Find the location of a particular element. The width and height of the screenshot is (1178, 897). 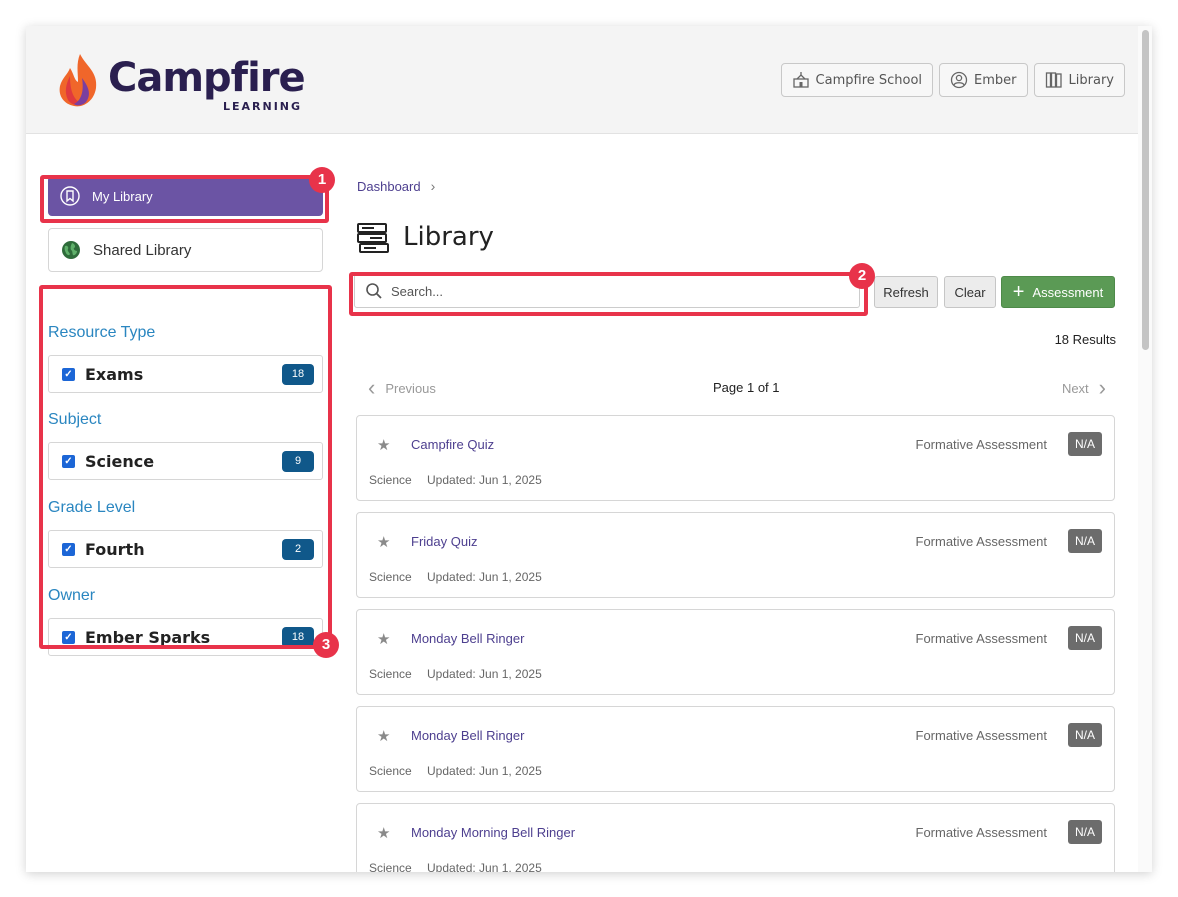

breadcrumb: Dashboard › is located at coordinates (396, 186).